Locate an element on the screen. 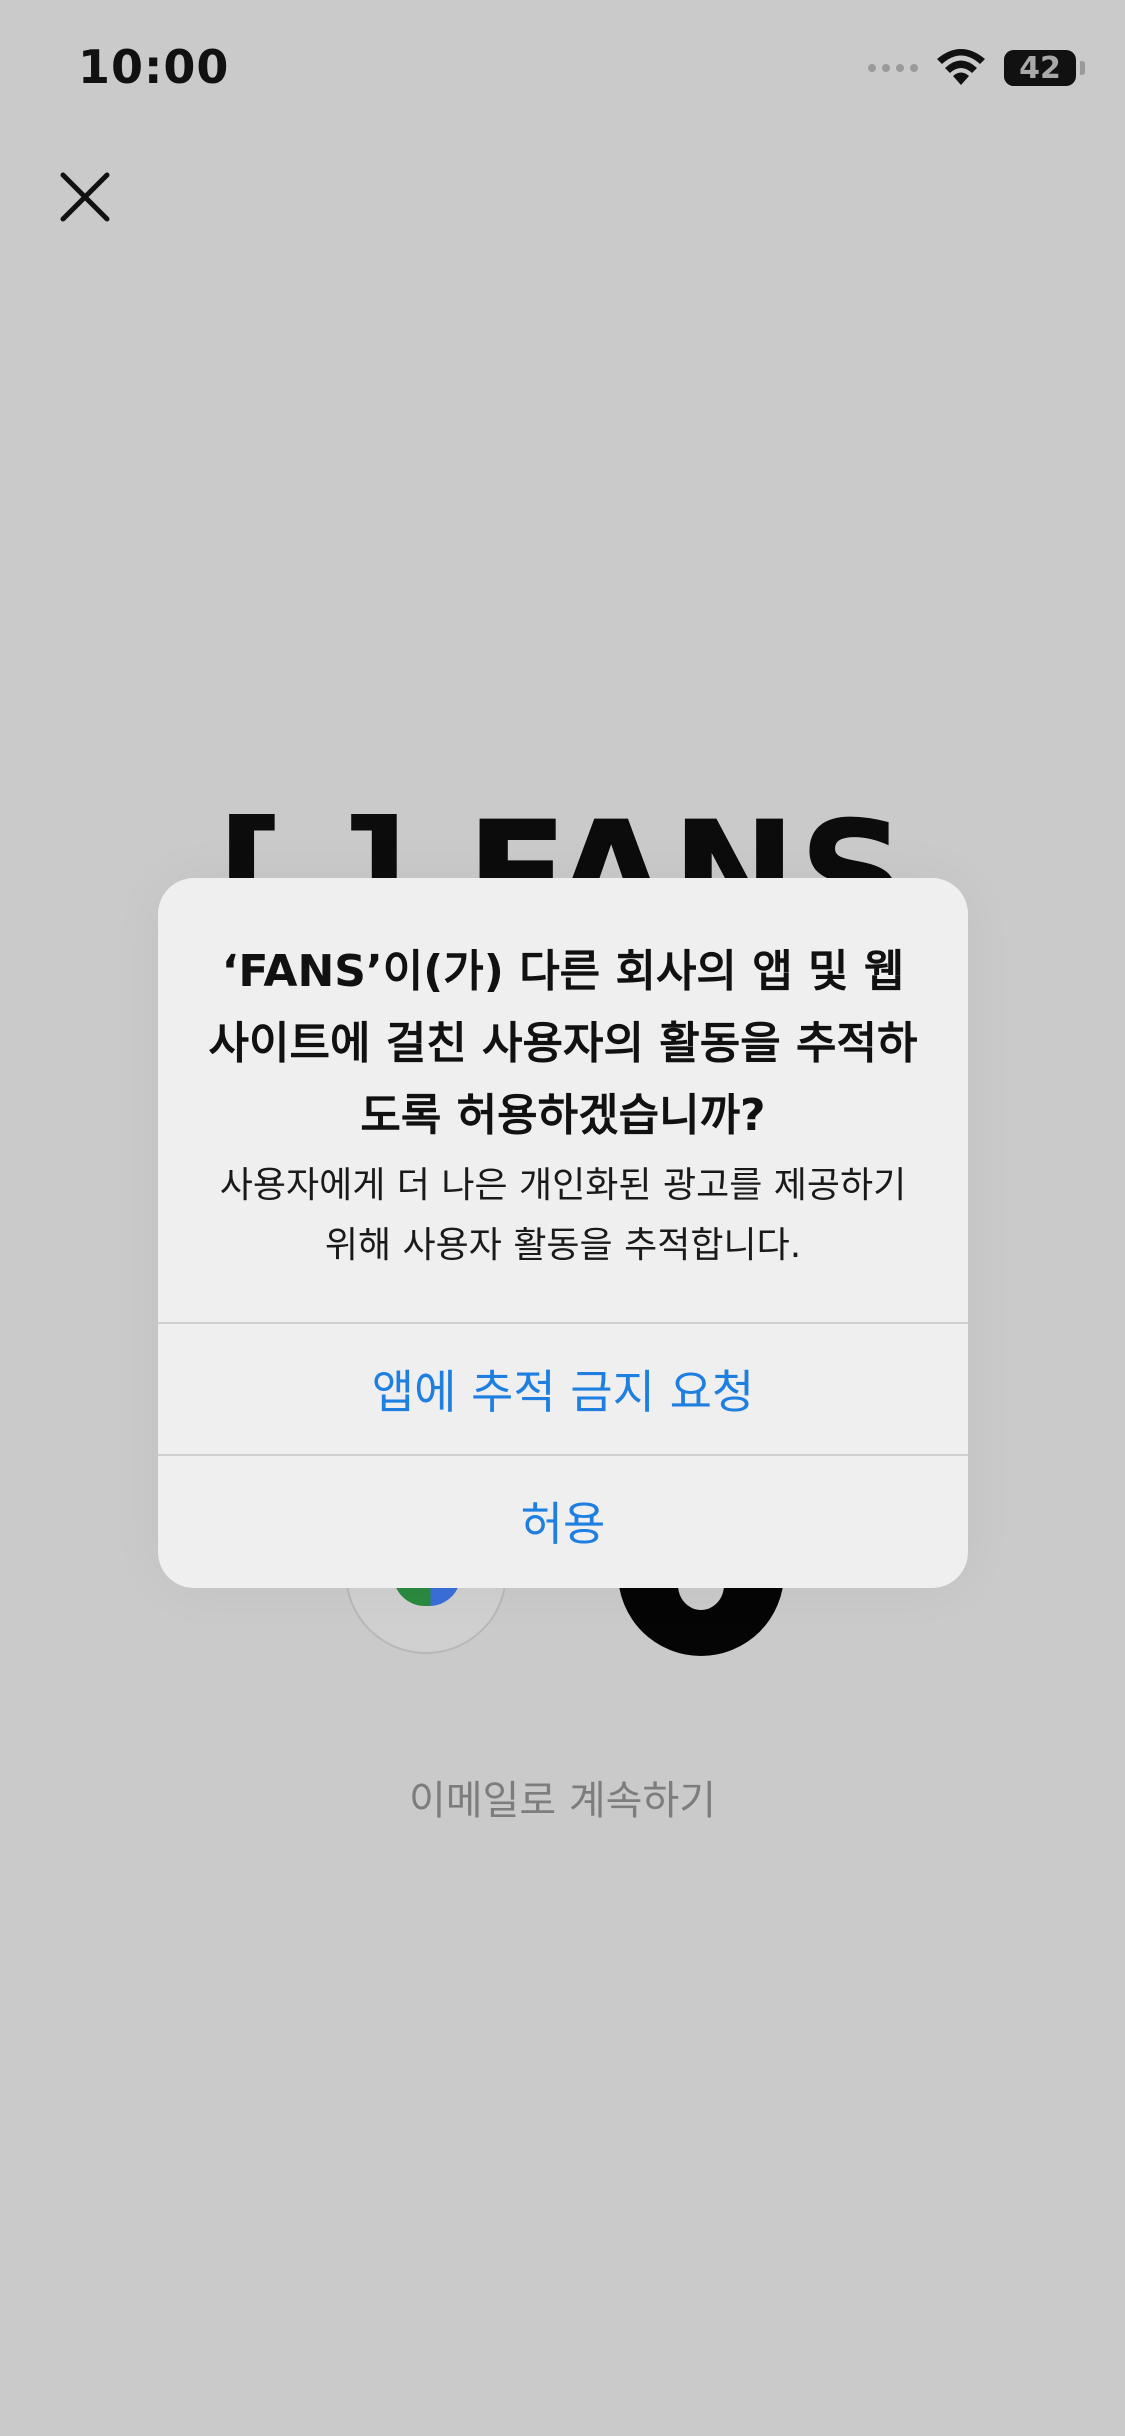 The image size is (1125, 2436). ask-not-to-track-button: 앱에 추적 금지 요청 is located at coordinates (563, 1389).